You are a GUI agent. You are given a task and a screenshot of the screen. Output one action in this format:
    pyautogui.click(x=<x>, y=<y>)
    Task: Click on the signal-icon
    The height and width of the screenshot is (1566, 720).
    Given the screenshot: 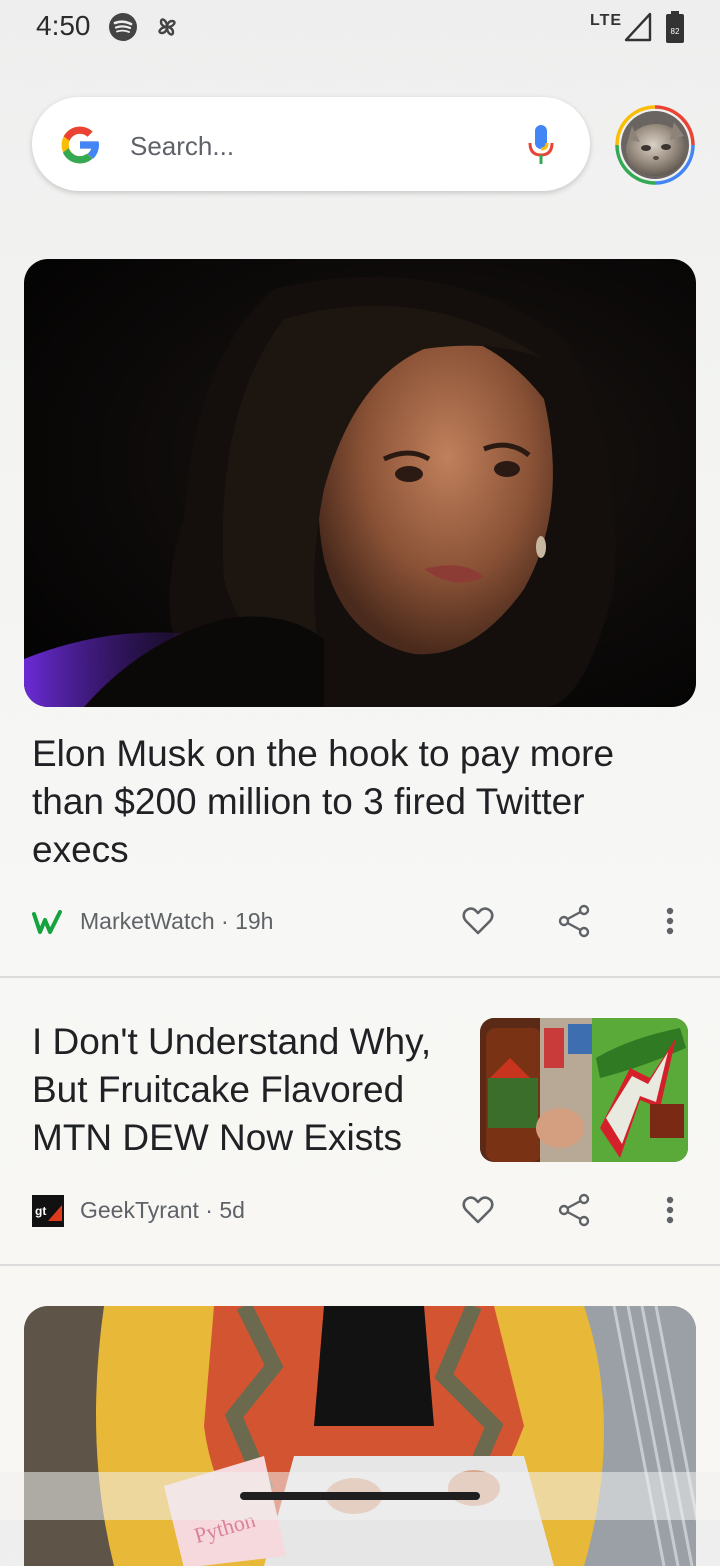 What is the action you would take?
    pyautogui.click(x=638, y=27)
    